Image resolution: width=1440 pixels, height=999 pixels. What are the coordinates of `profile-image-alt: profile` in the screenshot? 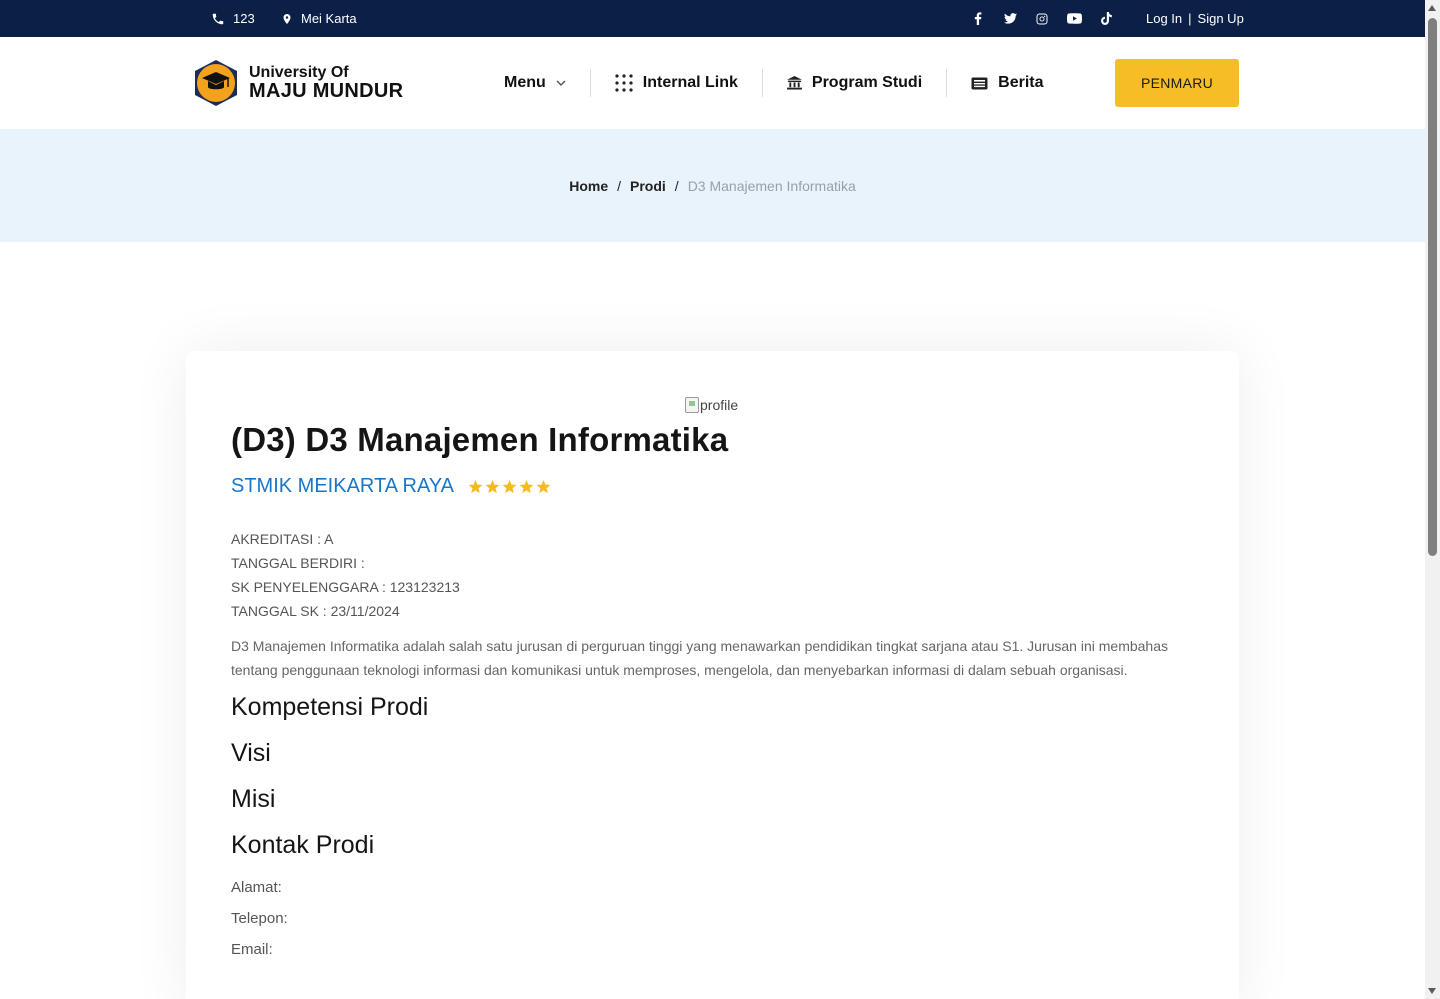 It's located at (719, 405).